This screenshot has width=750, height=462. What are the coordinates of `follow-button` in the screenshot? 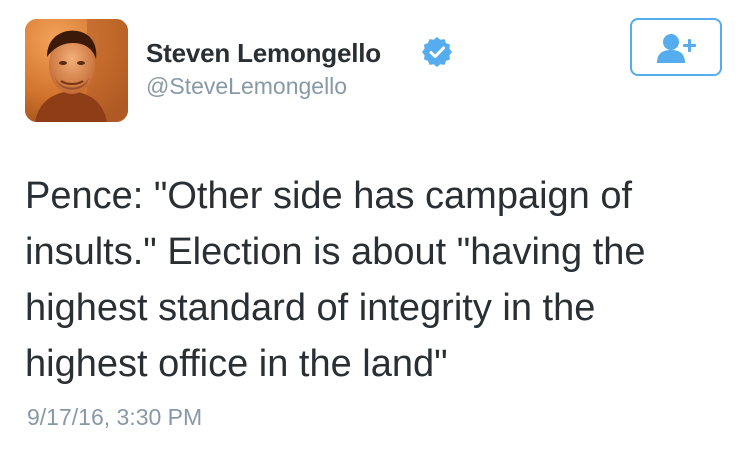 It's located at (676, 47).